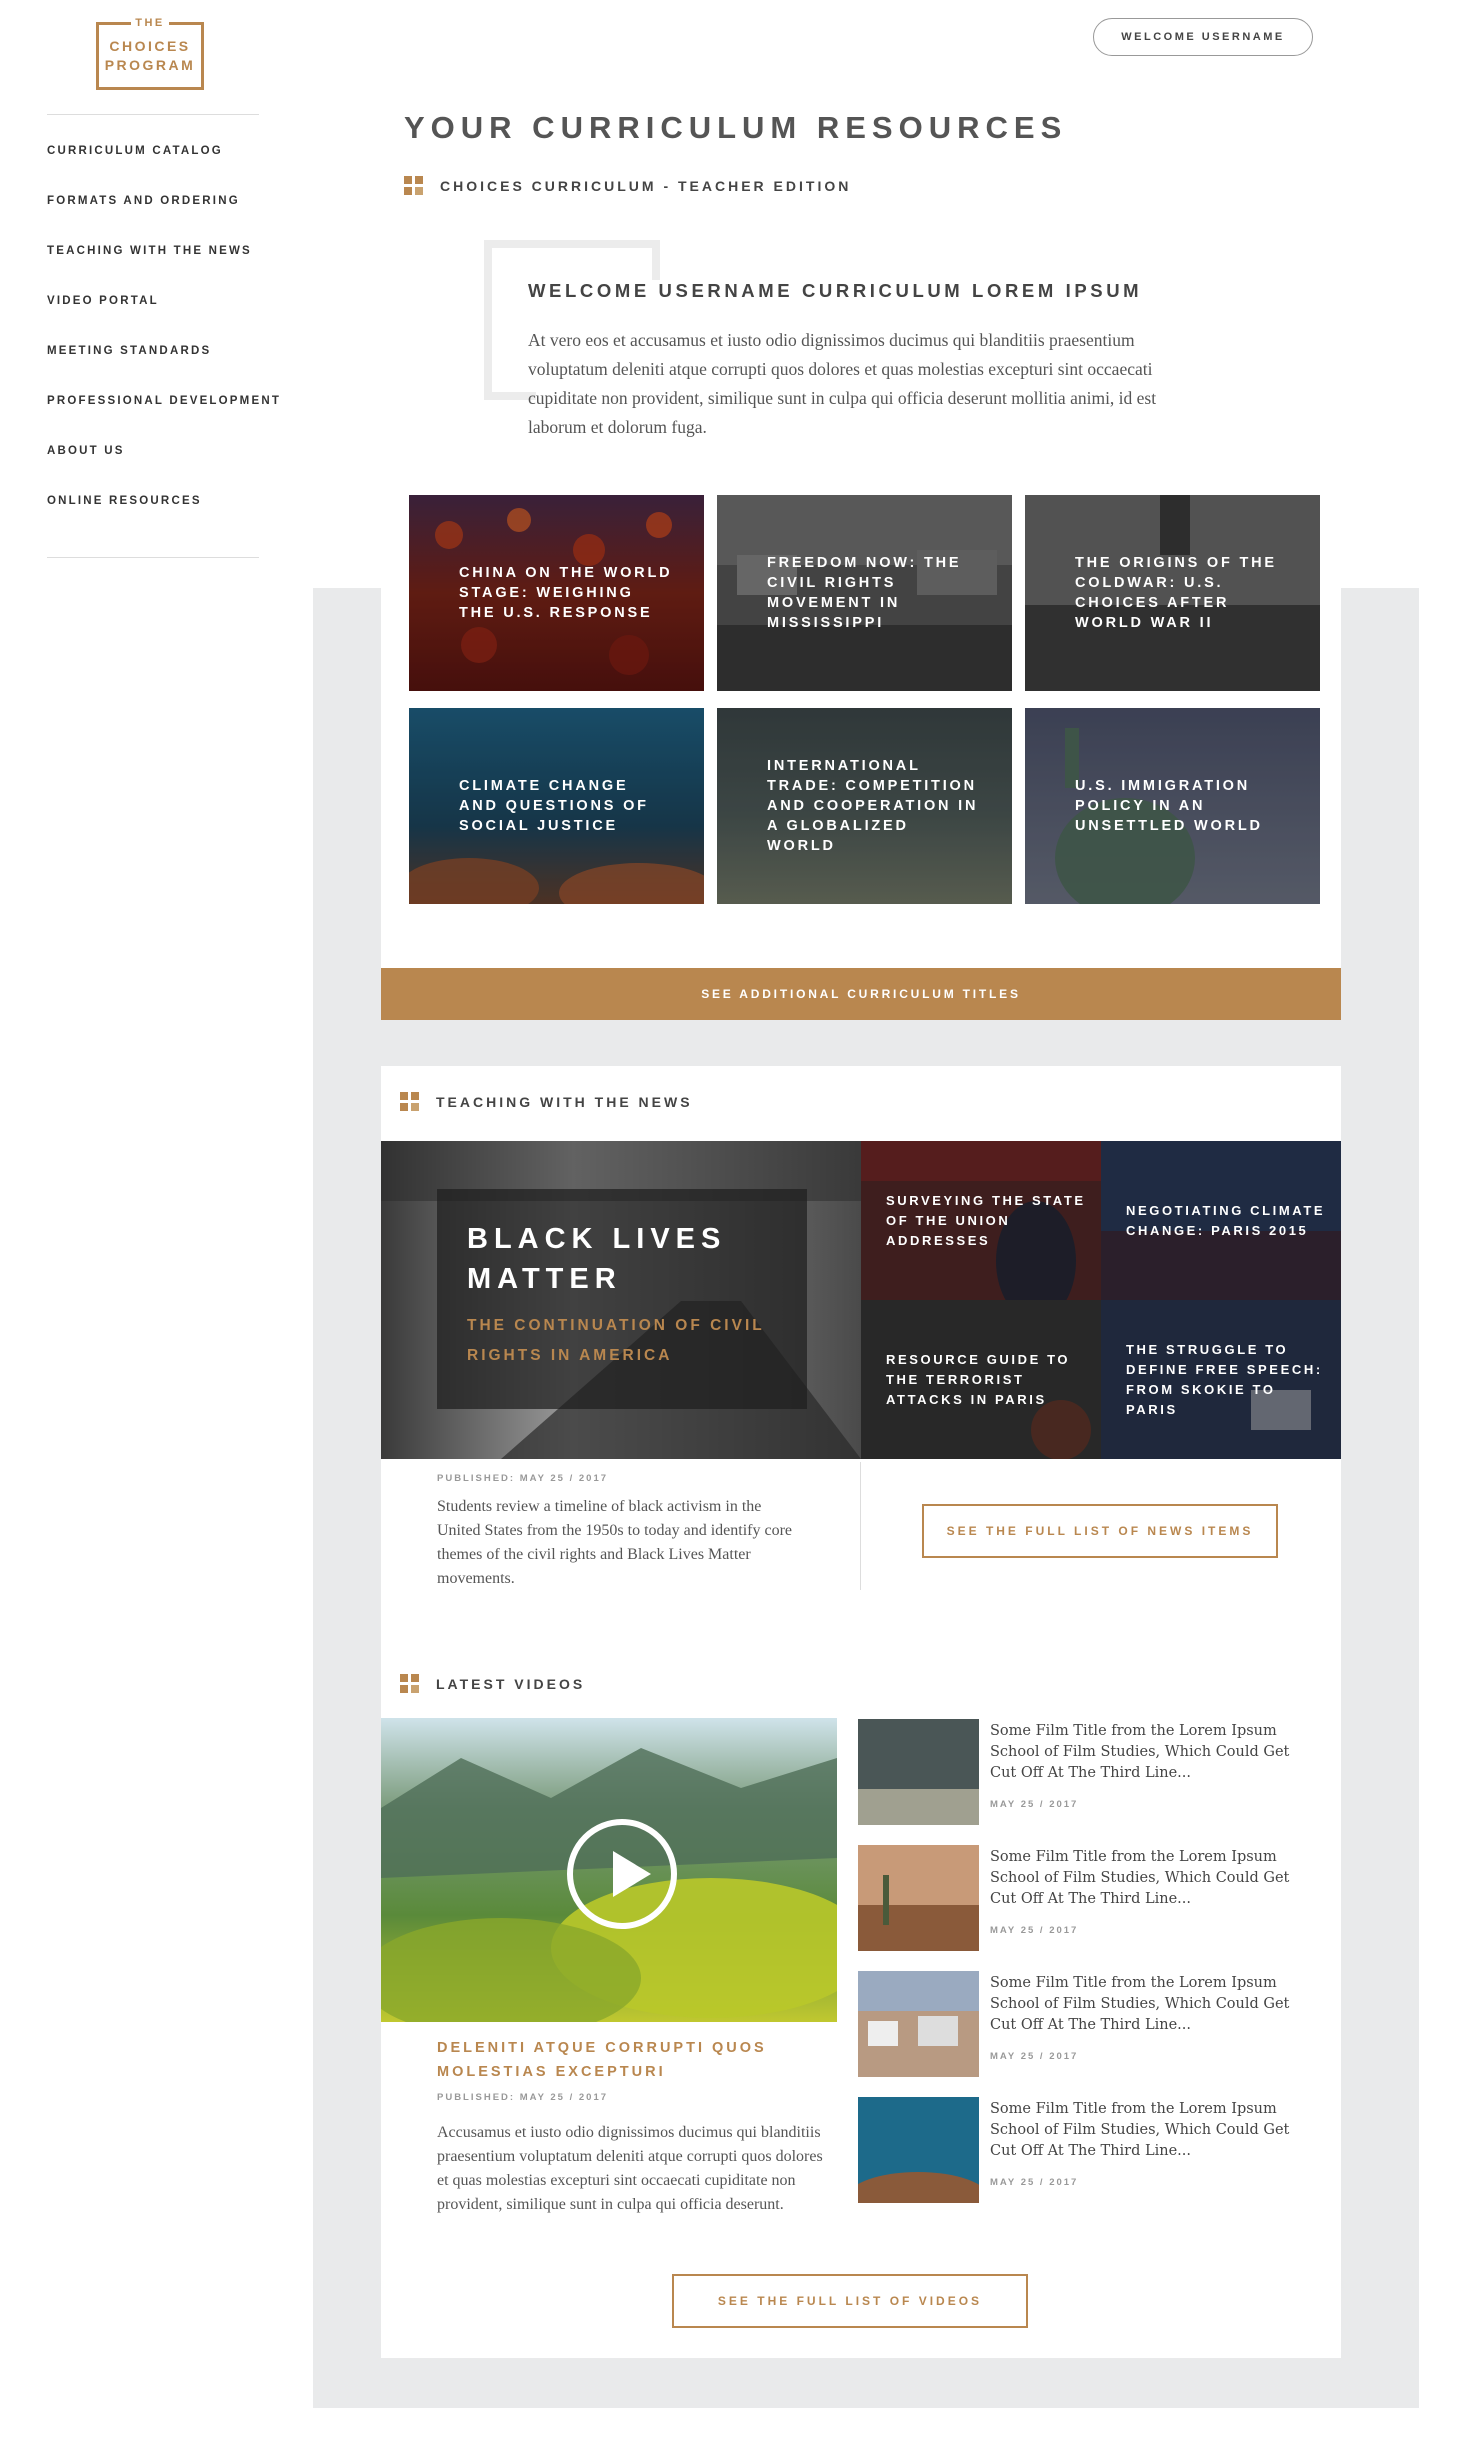  I want to click on sidebar-item-about-us: ABOUT US, so click(167, 460).